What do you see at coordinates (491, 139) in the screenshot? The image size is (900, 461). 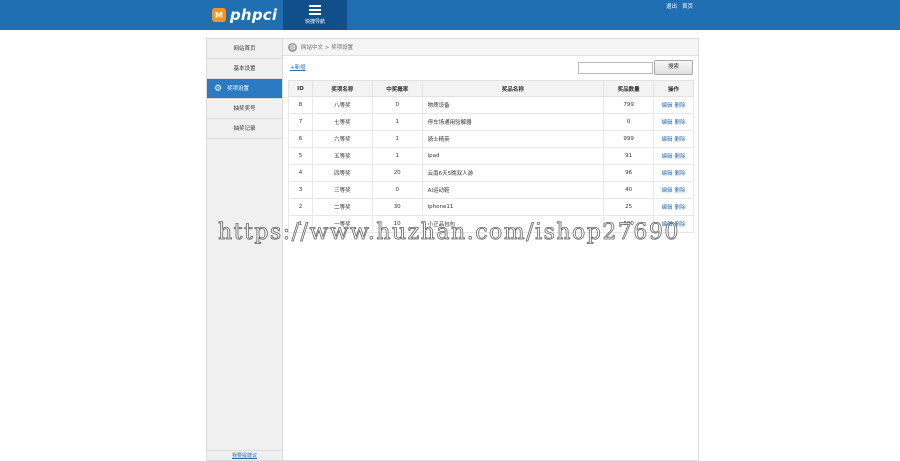 I see `table-row: 6 六等奖 1 骑士精英 999 编辑 删除` at bounding box center [491, 139].